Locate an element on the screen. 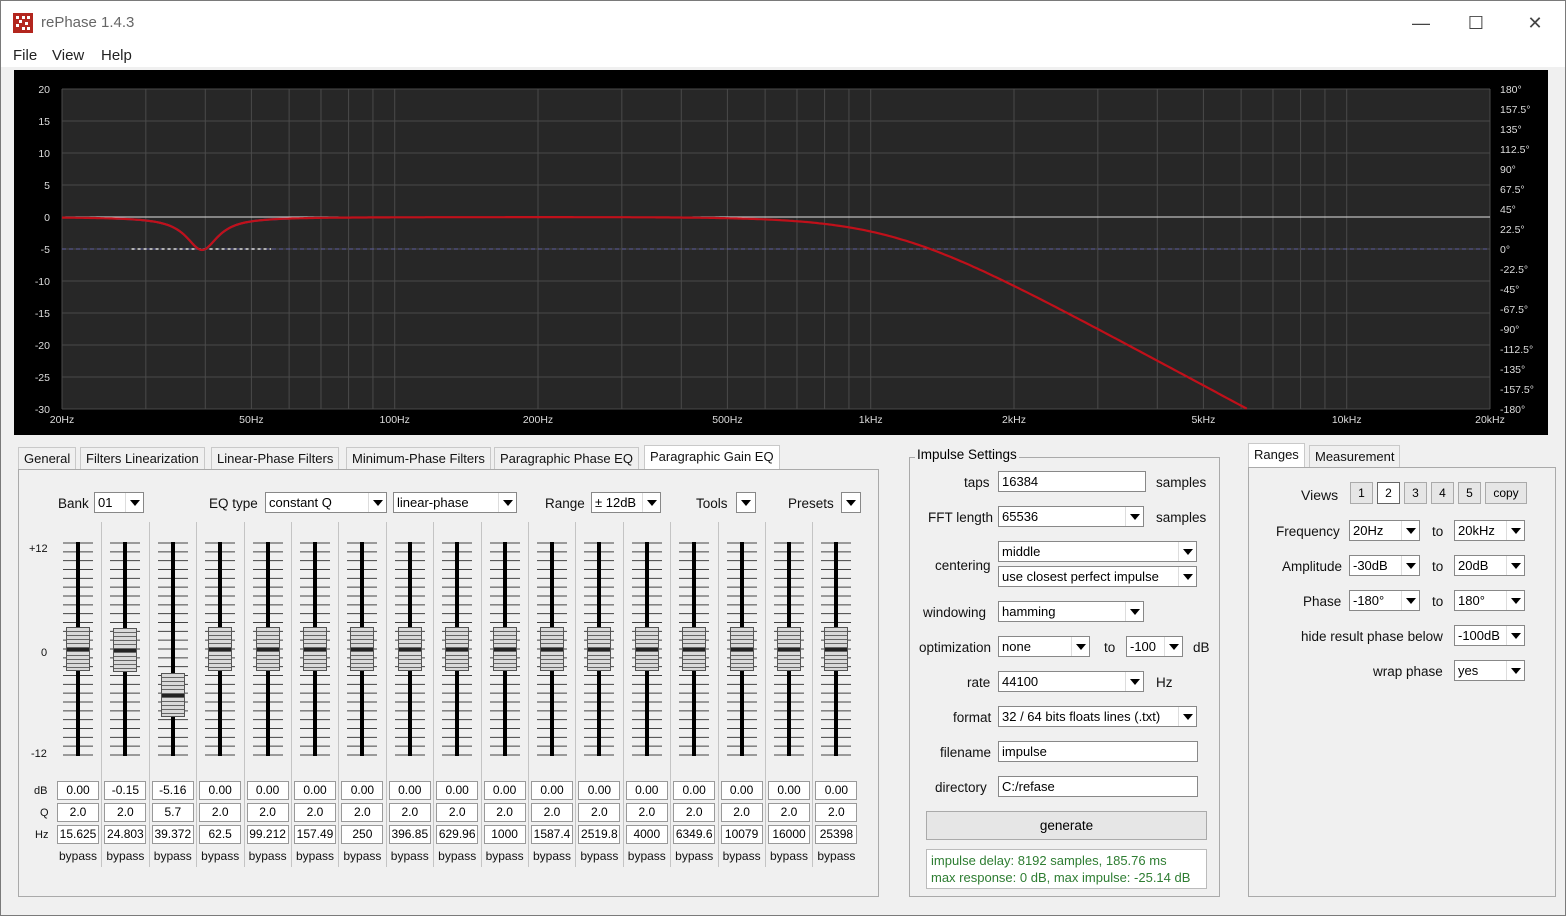 The height and width of the screenshot is (916, 1566). centering-mode-select: use closest perfect impulse is located at coordinates (1097, 576).